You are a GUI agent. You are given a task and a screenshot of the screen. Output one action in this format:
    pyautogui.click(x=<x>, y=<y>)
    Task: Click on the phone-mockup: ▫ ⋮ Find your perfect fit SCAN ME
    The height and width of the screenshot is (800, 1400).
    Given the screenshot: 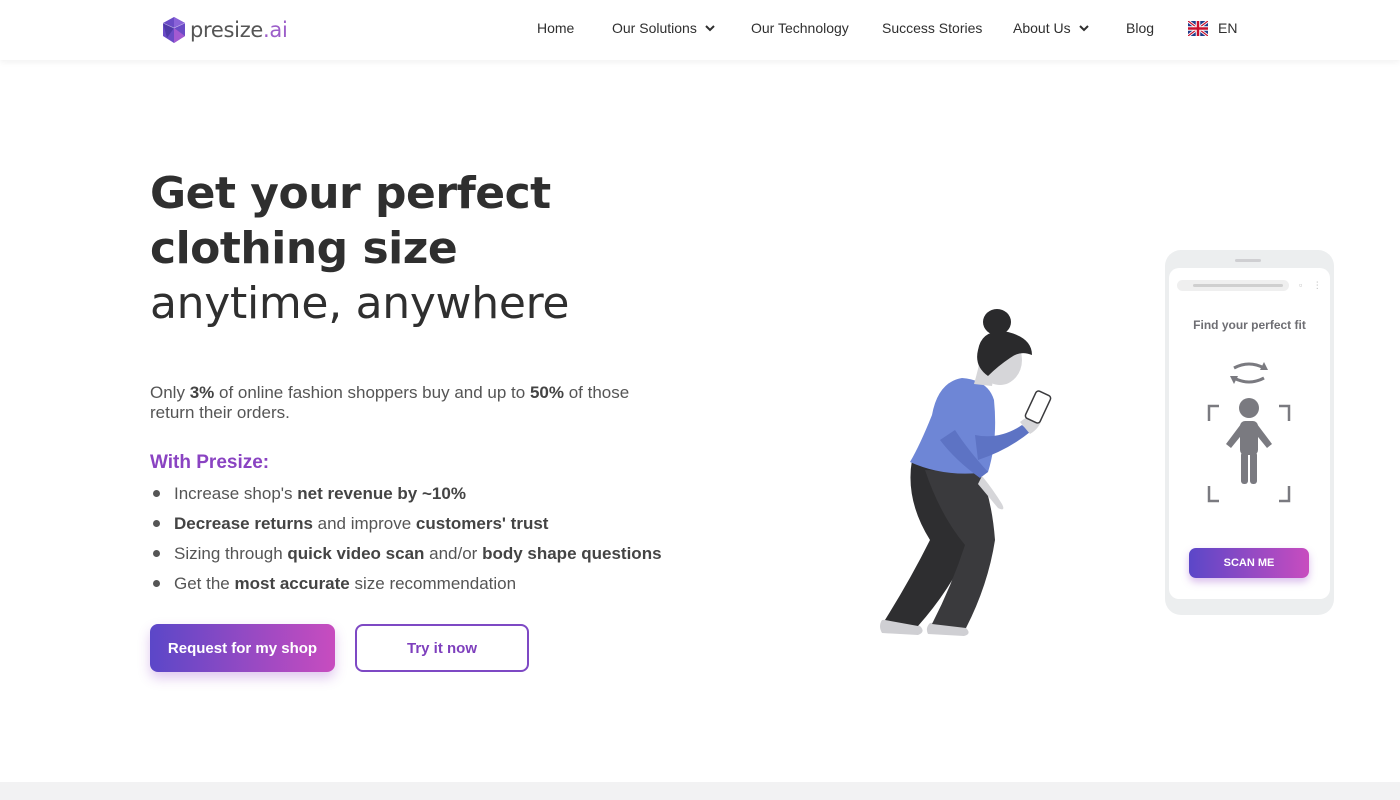 What is the action you would take?
    pyautogui.click(x=1249, y=432)
    